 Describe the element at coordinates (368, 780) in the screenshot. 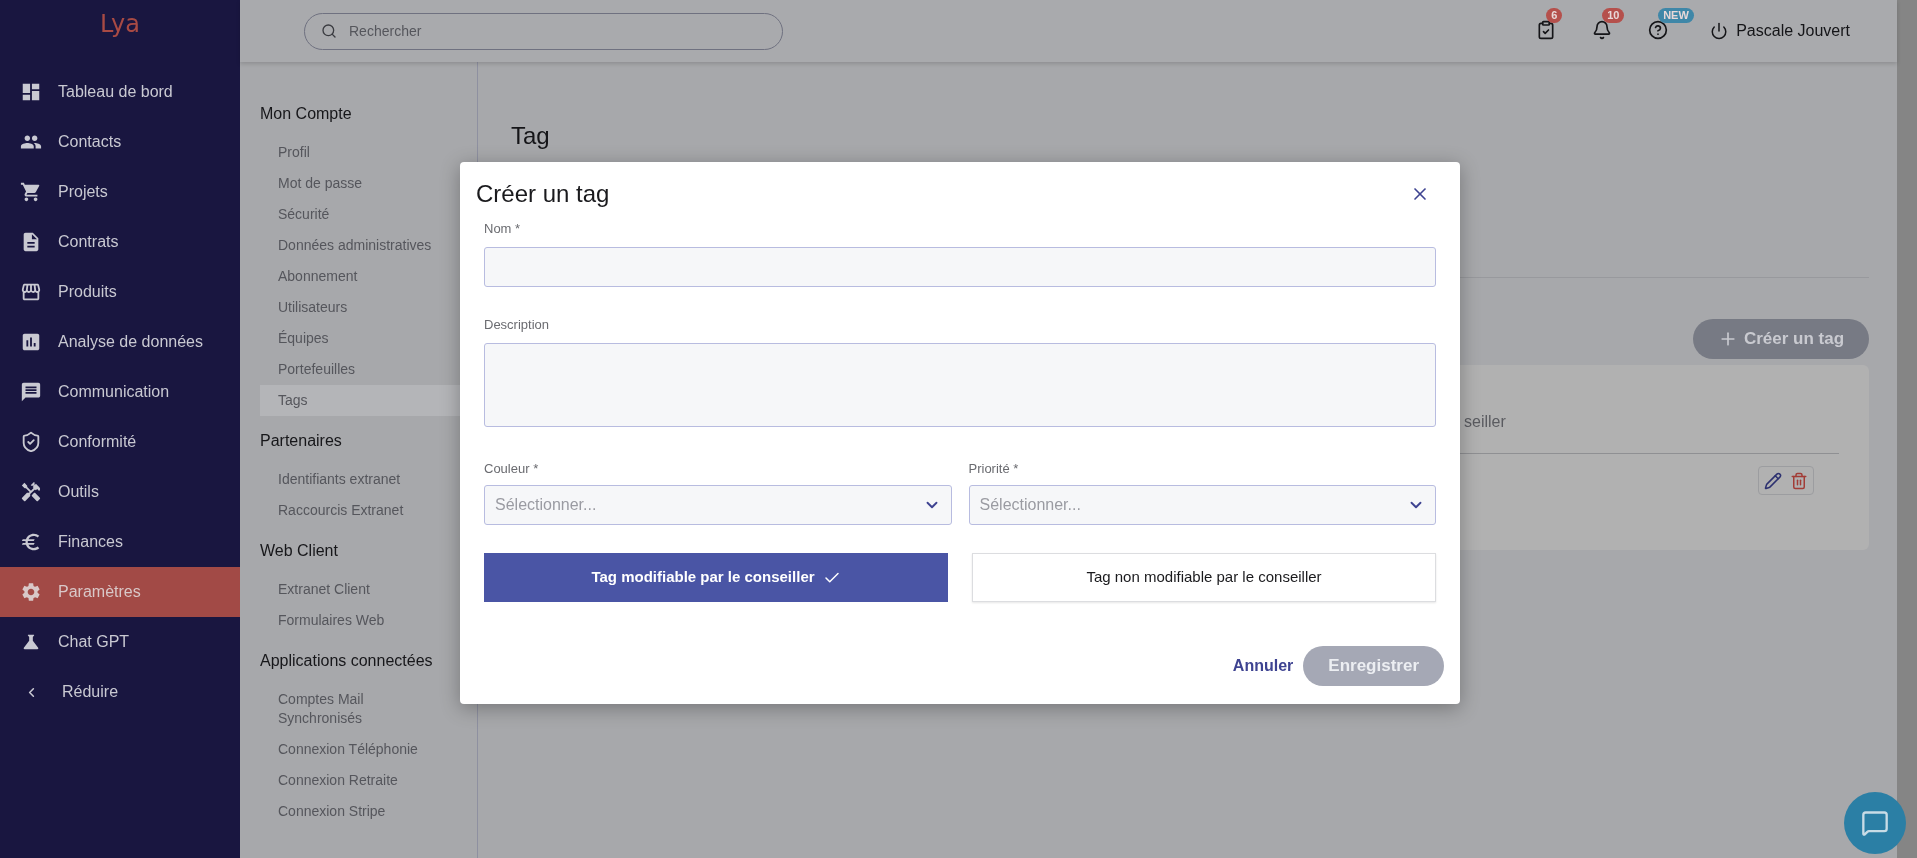

I see `menu-item: Connexion Retraite` at that location.